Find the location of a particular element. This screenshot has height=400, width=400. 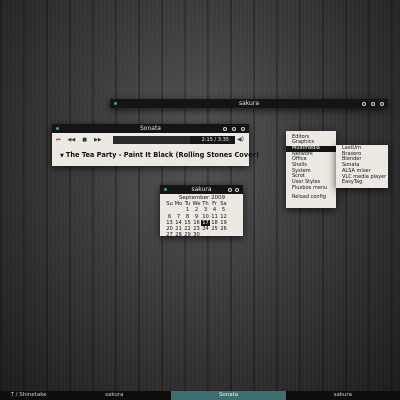

stop-icon: ■ is located at coordinates (84, 140).